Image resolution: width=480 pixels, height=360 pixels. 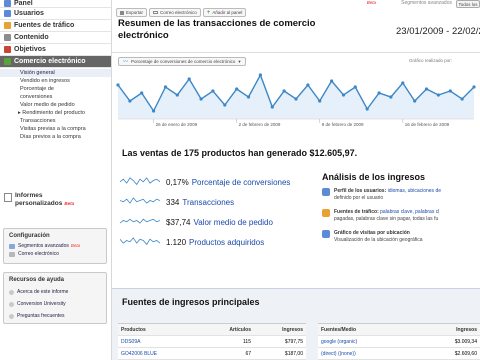 I want to click on analysis-lead: Perfil de los usuarios:, so click(x=360, y=191).